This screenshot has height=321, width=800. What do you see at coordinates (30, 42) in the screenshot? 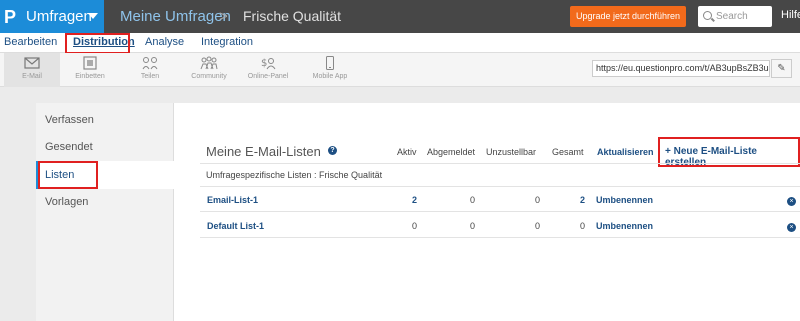
I see `tab-bearbeiten: Bearbeiten` at bounding box center [30, 42].